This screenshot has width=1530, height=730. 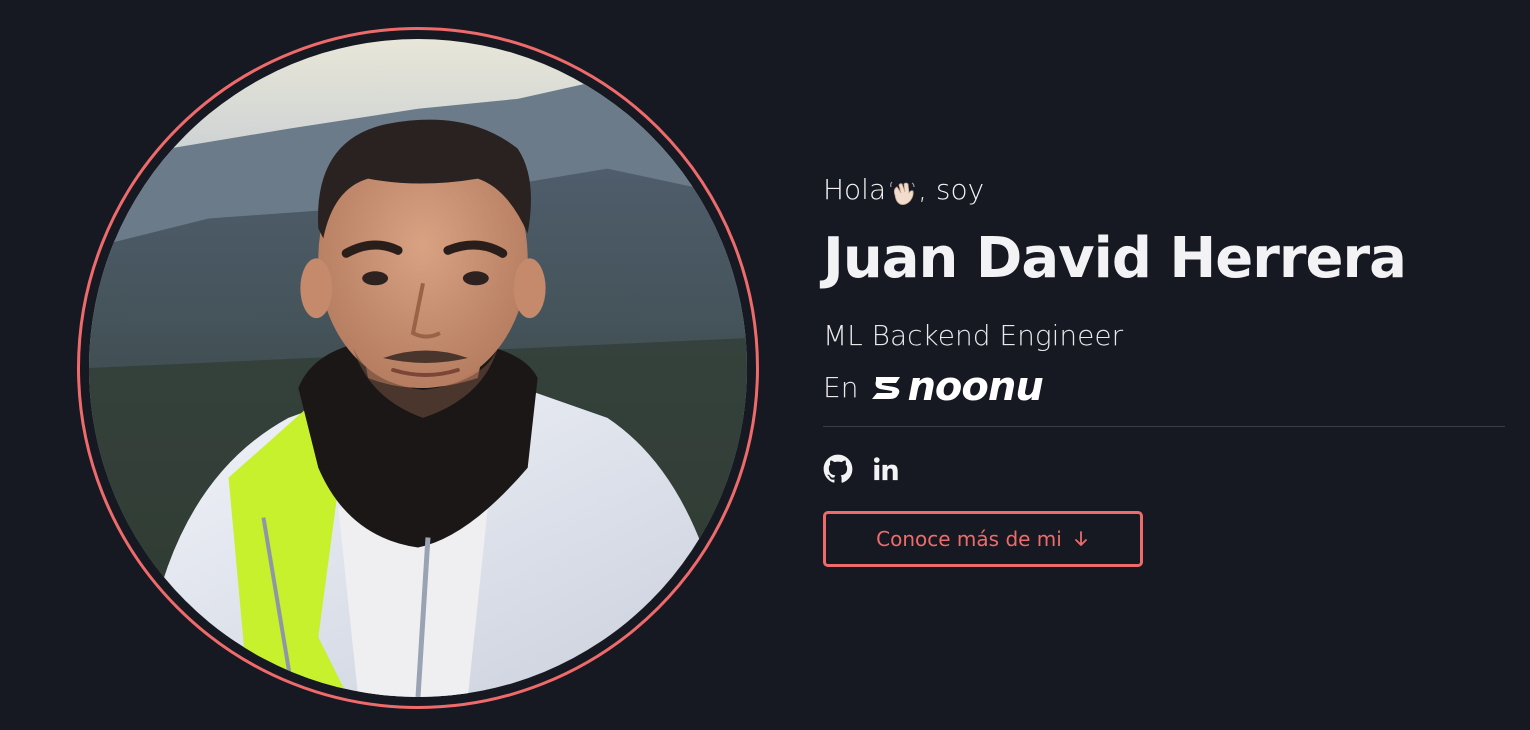 I want to click on arrow-down-icon, so click(x=1080, y=538).